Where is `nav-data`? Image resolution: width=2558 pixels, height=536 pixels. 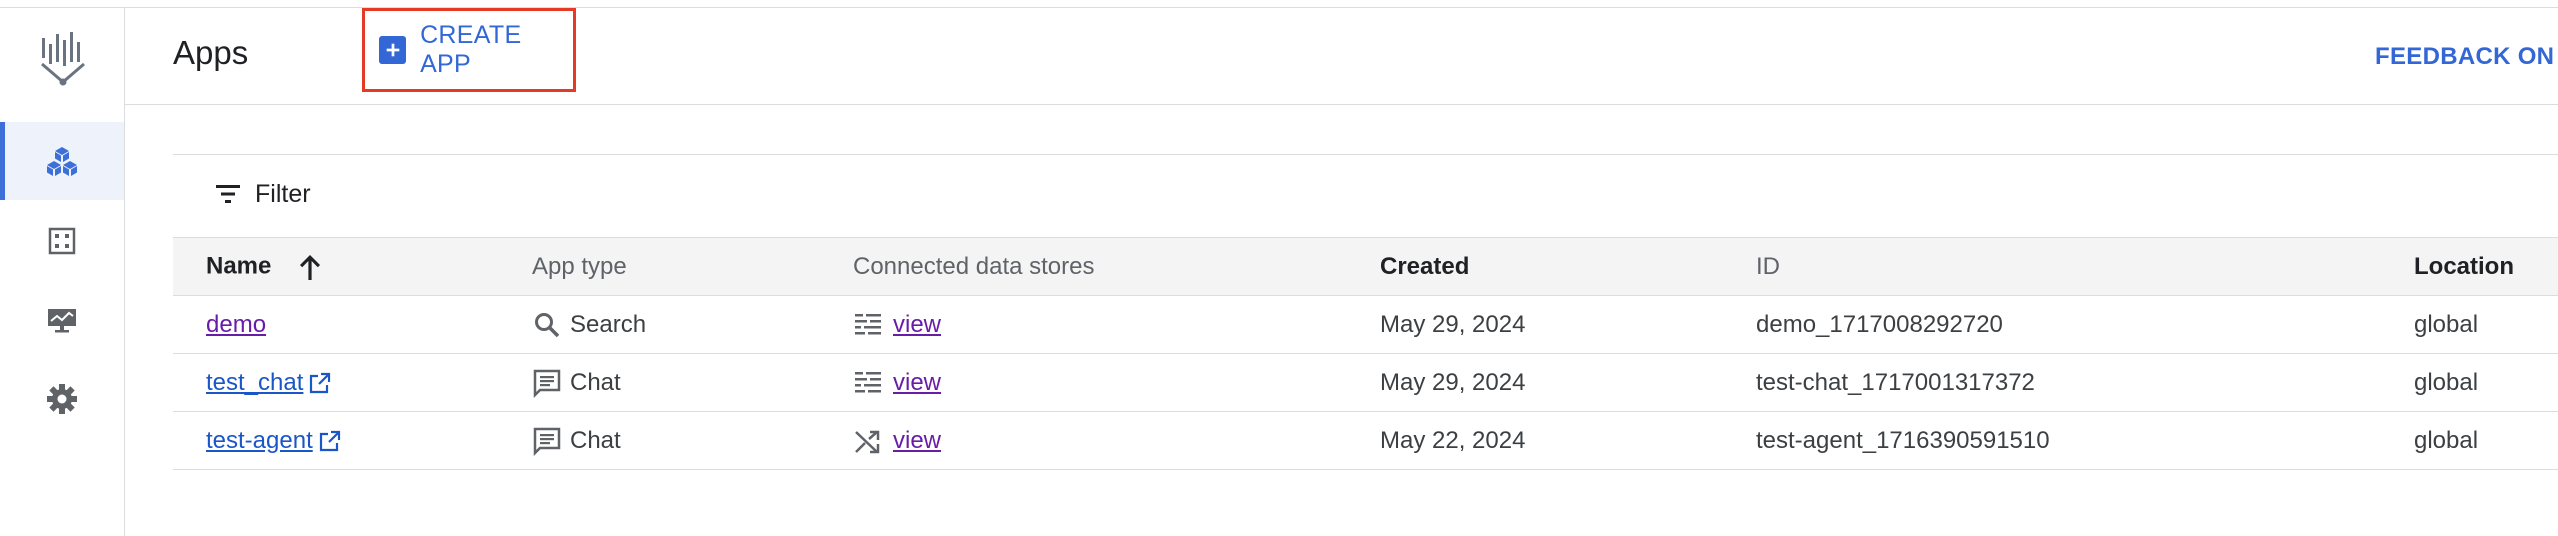
nav-data is located at coordinates (62, 241).